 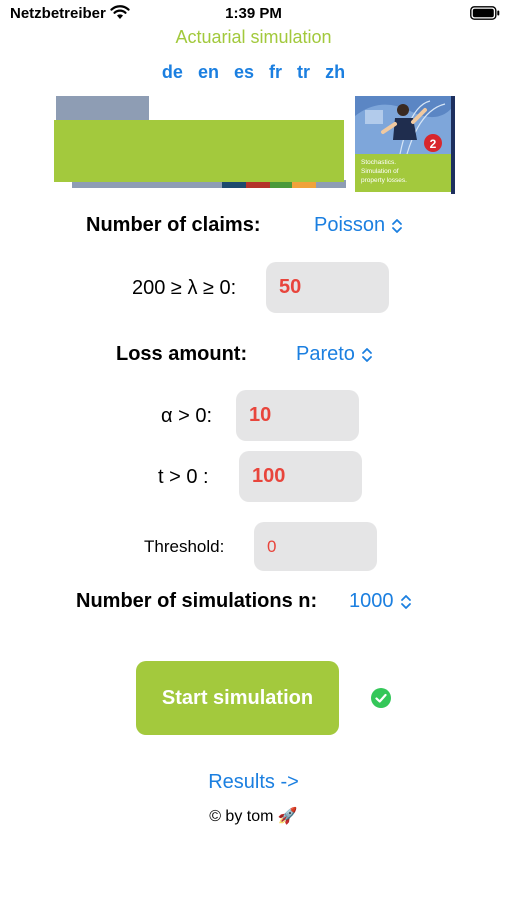 What do you see at coordinates (184, 546) in the screenshot?
I see `threshold-label: Threshold:` at bounding box center [184, 546].